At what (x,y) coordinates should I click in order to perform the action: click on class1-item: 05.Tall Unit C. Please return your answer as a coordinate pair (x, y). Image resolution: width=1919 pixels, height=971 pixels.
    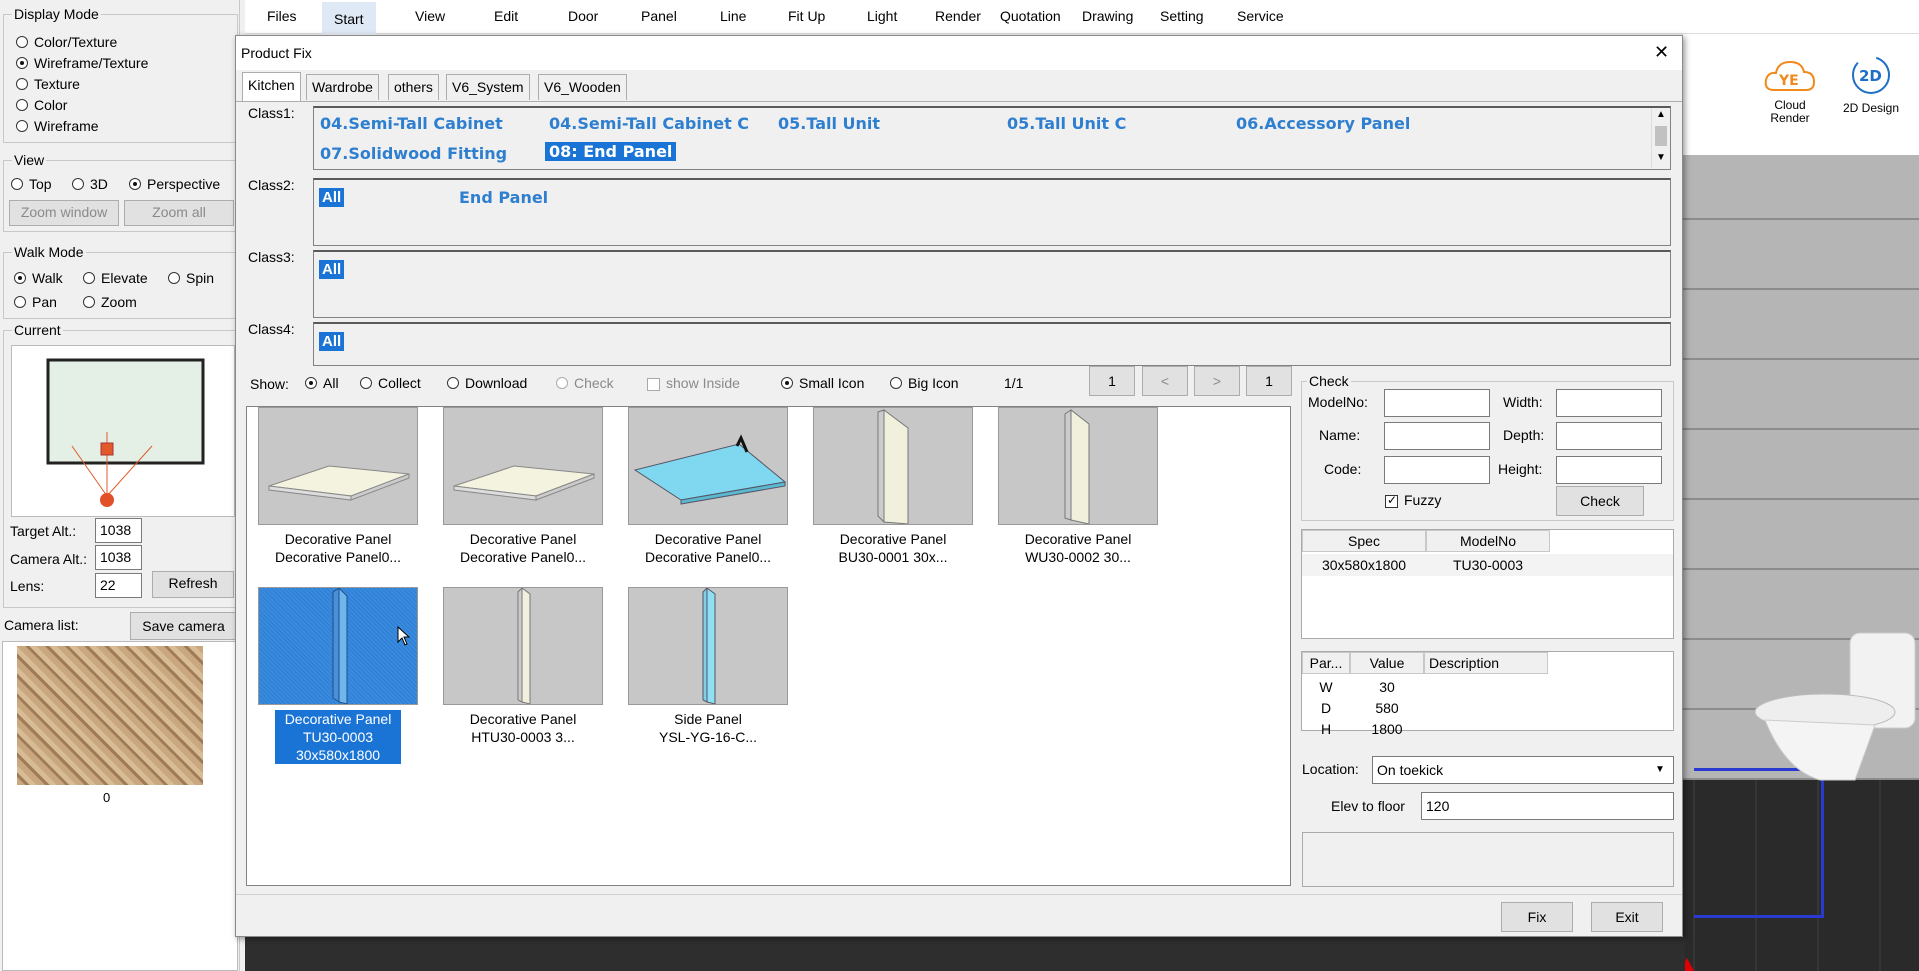
    Looking at the image, I should click on (1066, 123).